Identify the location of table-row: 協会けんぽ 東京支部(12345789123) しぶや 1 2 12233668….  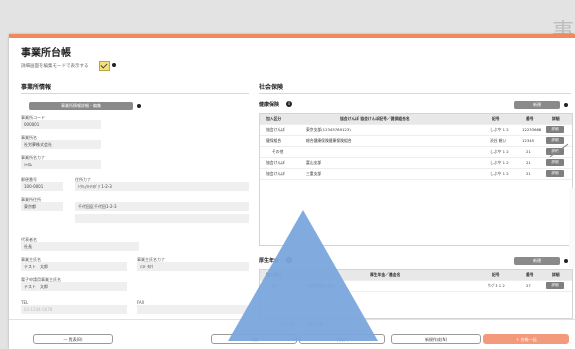
(416, 130).